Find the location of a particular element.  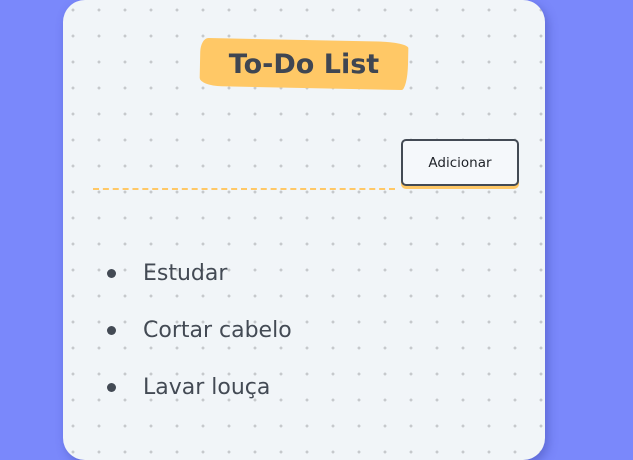

task-list: Estudar Cortar cabelo Lavar louça is located at coordinates (197, 330).